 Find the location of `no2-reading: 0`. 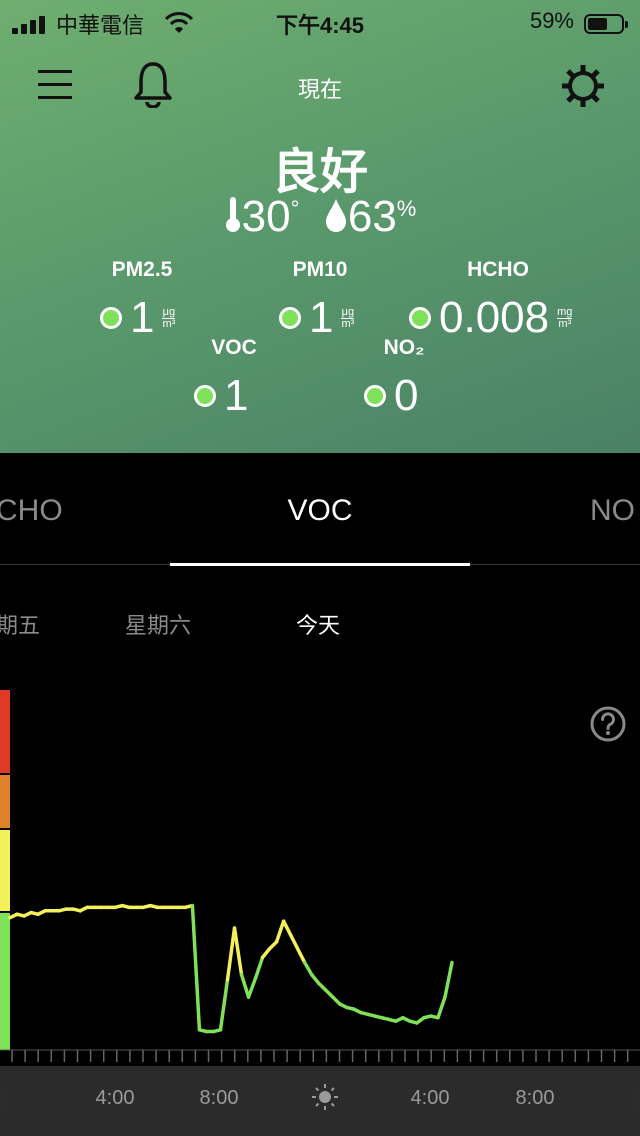

no2-reading: 0 is located at coordinates (391, 395).